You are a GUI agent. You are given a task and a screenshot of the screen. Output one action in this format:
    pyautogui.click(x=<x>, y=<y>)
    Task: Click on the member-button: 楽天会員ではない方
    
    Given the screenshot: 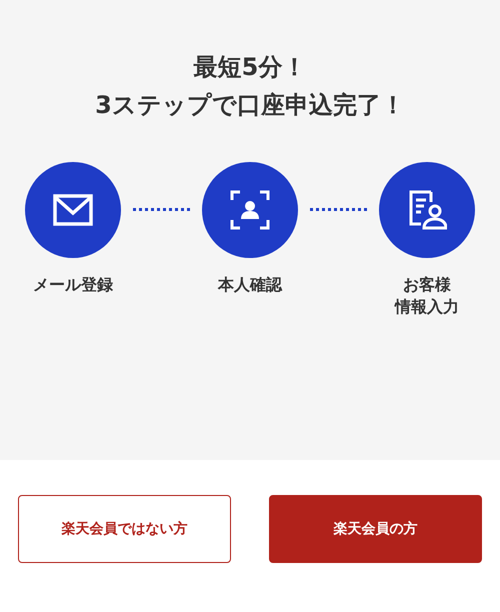 What is the action you would take?
    pyautogui.click(x=124, y=529)
    